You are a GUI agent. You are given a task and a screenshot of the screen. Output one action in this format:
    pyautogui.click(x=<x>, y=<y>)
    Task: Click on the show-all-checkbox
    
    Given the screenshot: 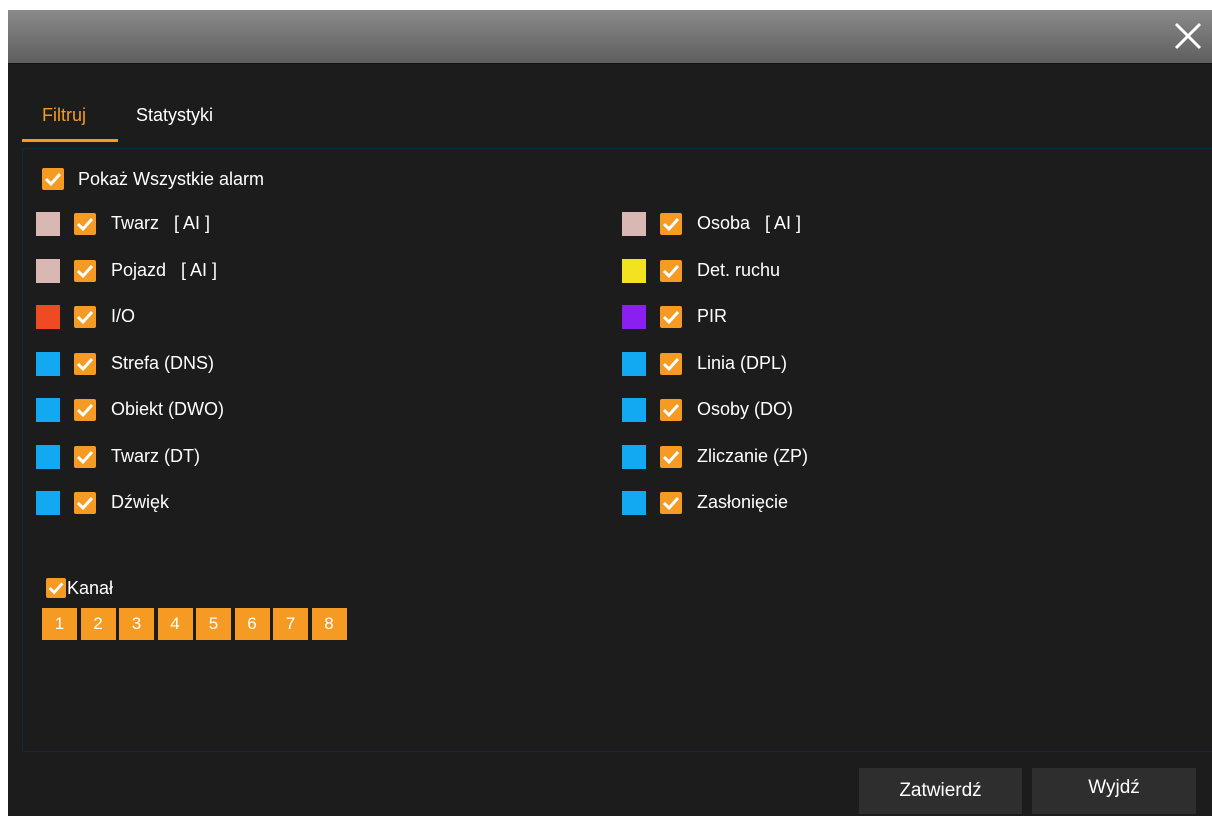 What is the action you would take?
    pyautogui.click(x=53, y=179)
    